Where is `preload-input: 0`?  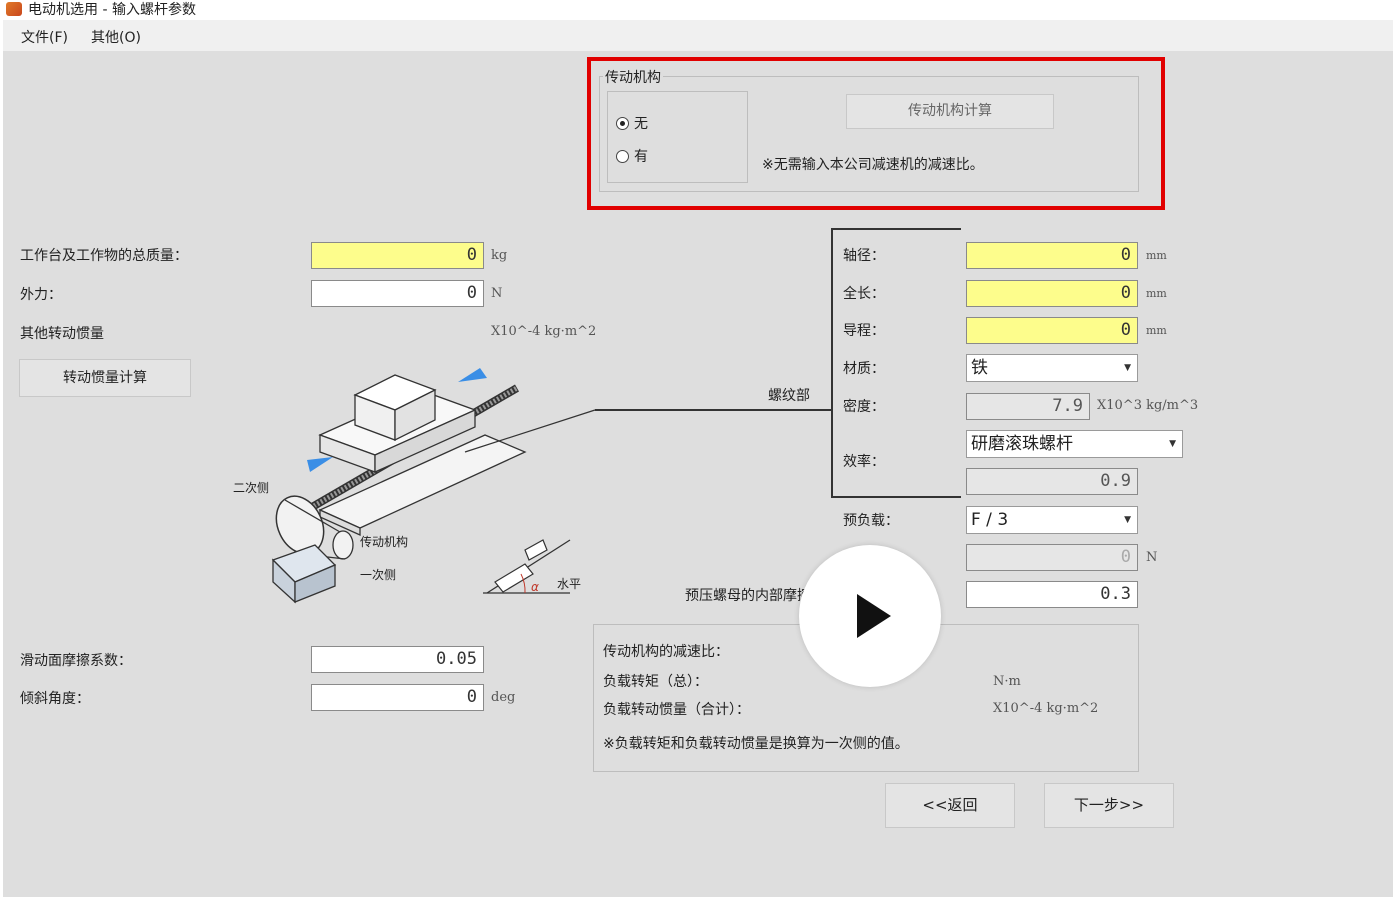
preload-input: 0 is located at coordinates (1052, 557).